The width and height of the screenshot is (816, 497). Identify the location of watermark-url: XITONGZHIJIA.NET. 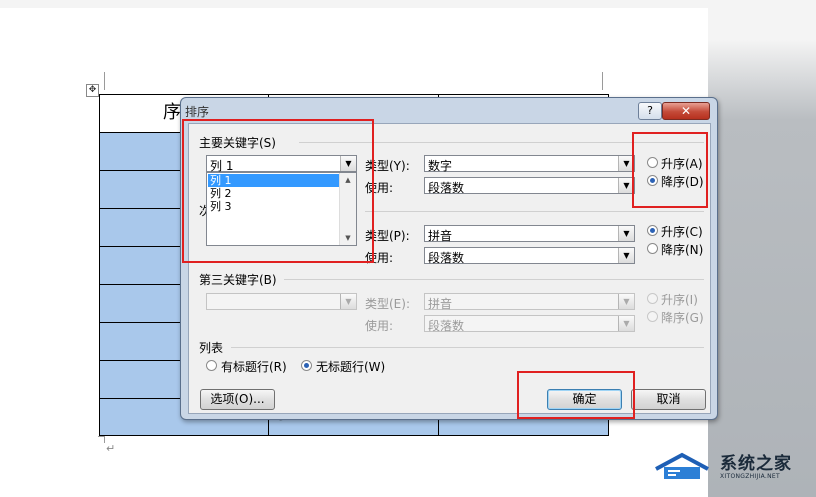
(750, 476).